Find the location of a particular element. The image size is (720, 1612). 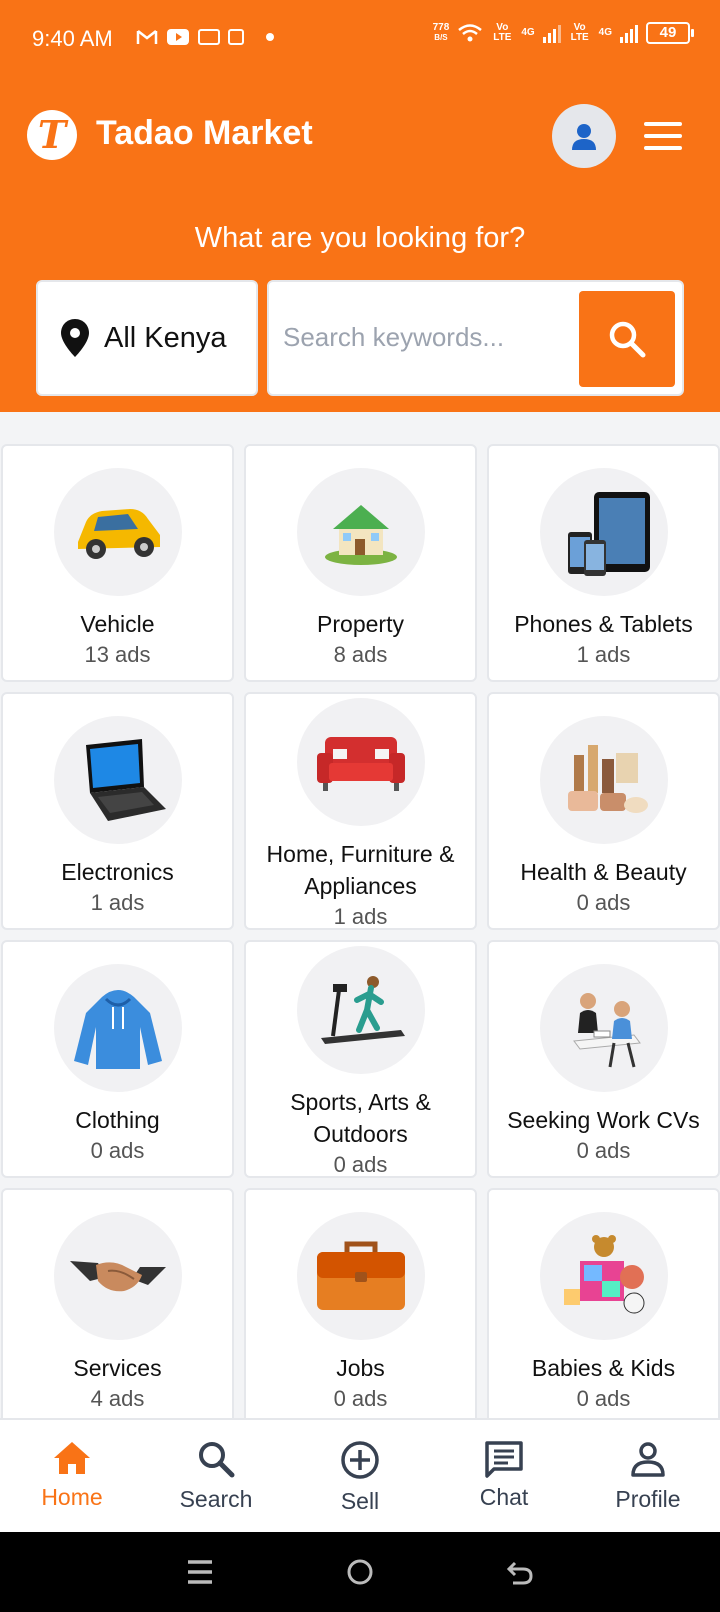

wifi-icon is located at coordinates (470, 33).